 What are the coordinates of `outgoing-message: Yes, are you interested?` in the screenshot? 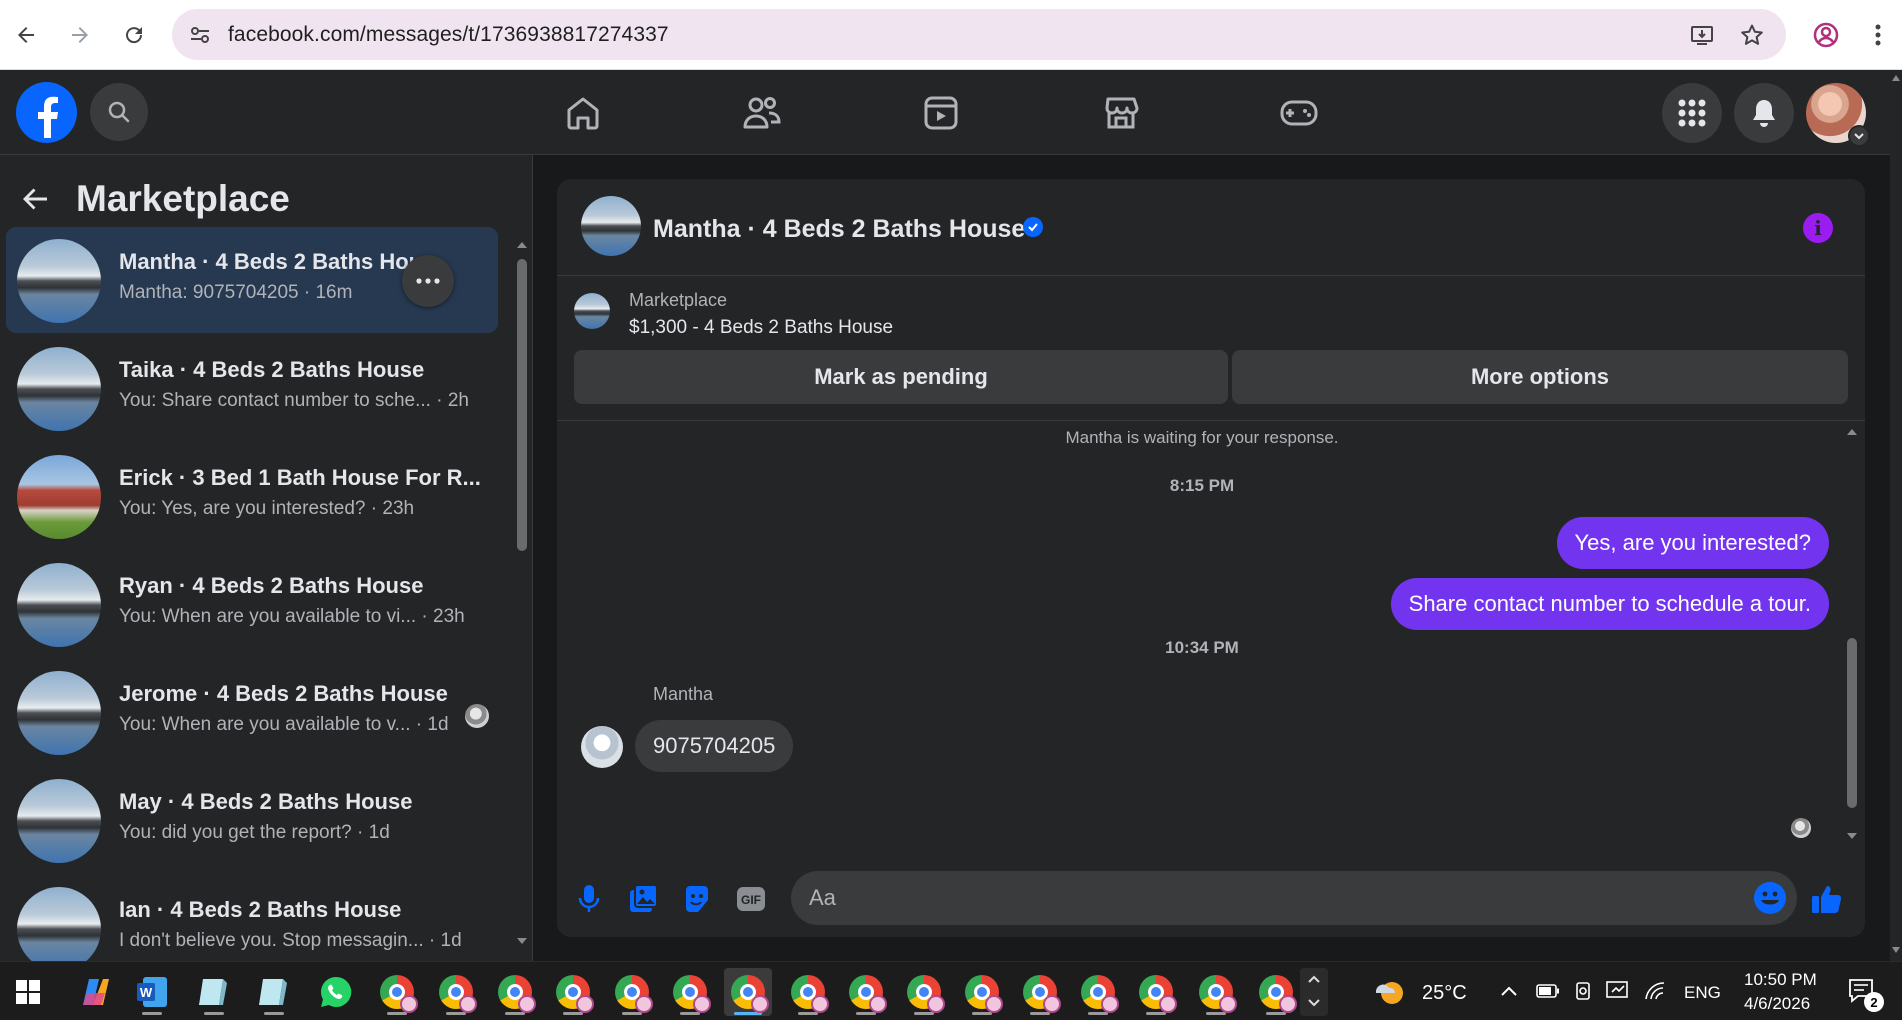 It's located at (1692, 543).